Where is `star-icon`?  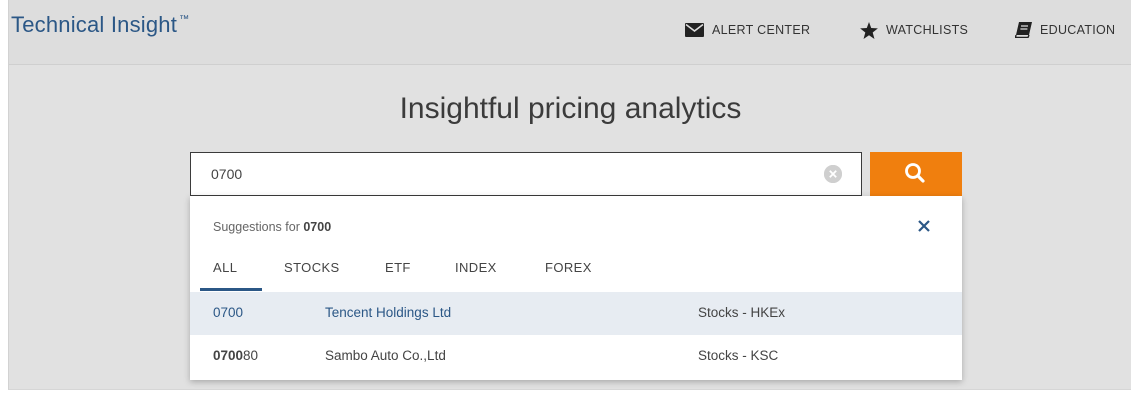
star-icon is located at coordinates (869, 30).